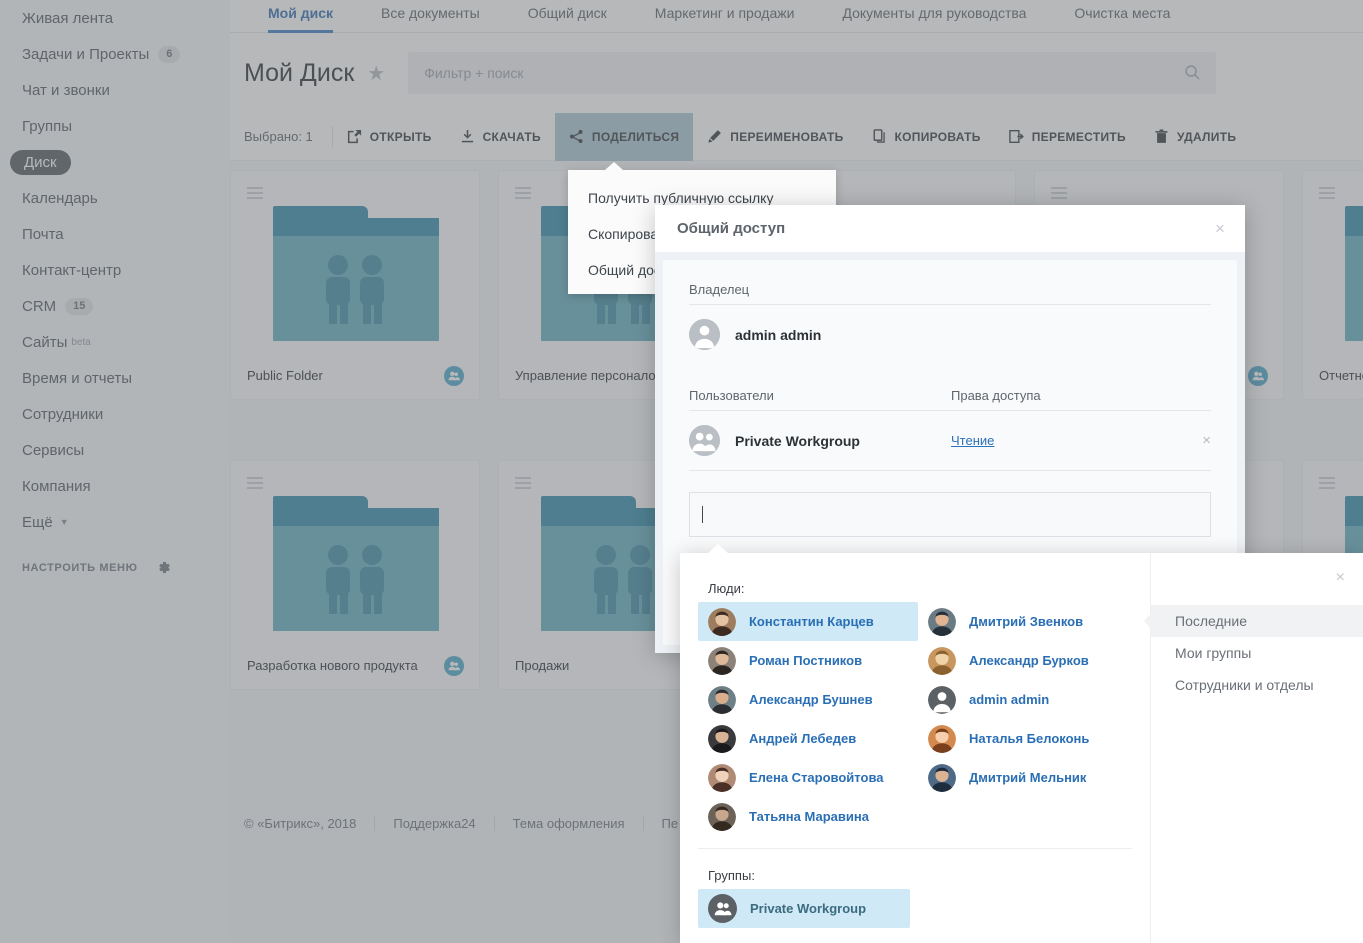 The width and height of the screenshot is (1363, 943). What do you see at coordinates (569, 823) in the screenshot?
I see `footer-link-2: Тема оформления` at bounding box center [569, 823].